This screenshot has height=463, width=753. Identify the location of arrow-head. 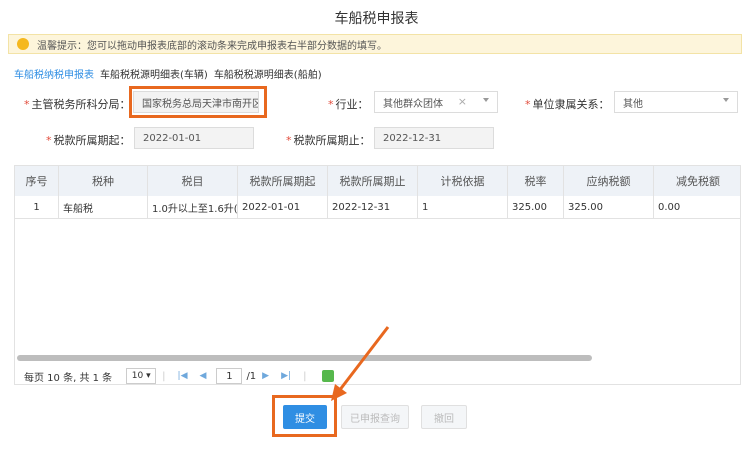
(339, 392).